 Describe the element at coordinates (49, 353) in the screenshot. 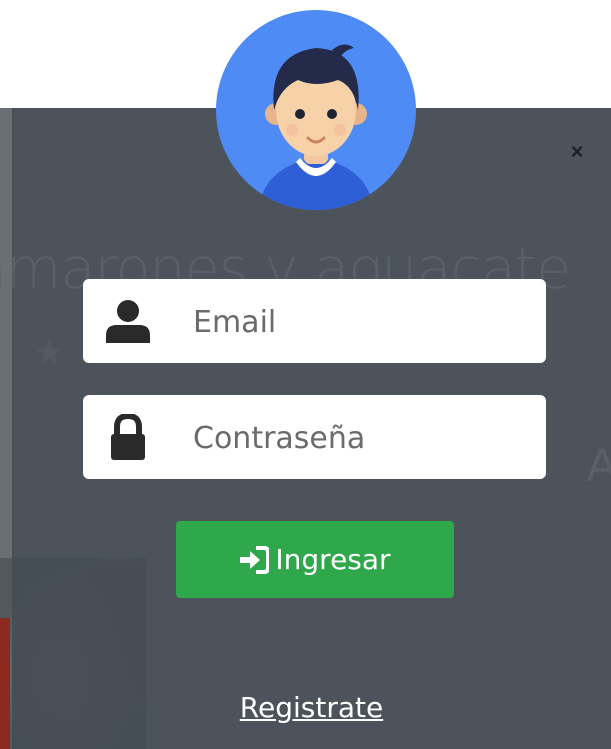

I see `background-star-icon: ★` at that location.